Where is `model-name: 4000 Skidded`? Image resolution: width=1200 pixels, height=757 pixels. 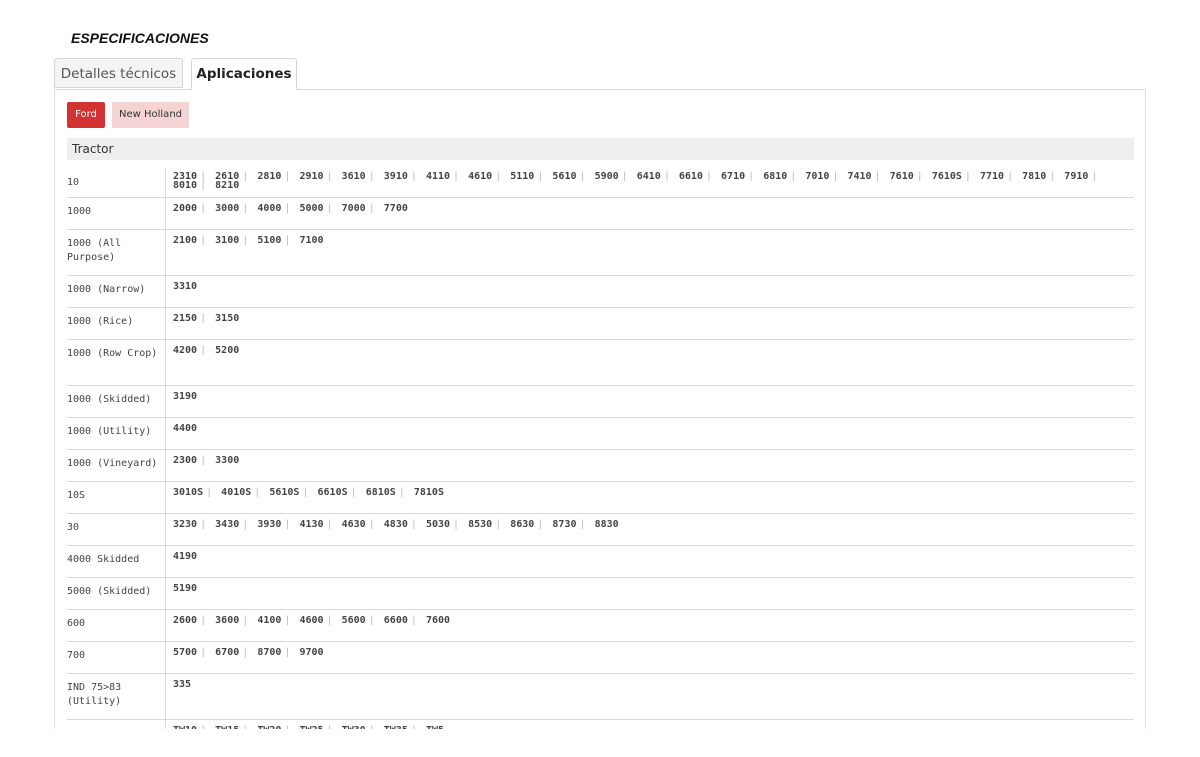 model-name: 4000 Skidded is located at coordinates (103, 559).